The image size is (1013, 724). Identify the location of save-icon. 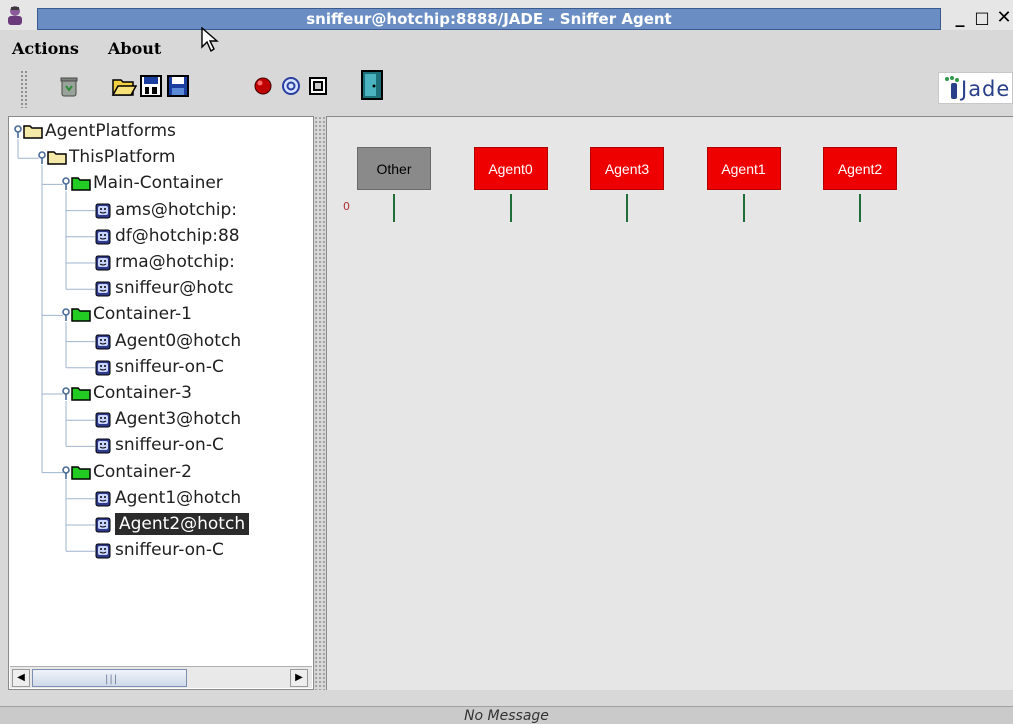
(178, 86).